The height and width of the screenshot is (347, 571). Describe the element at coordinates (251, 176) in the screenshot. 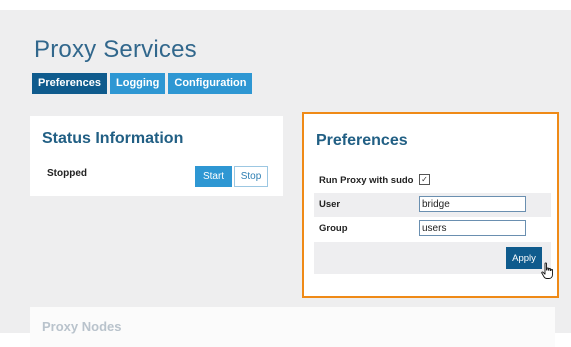

I see `stop-button: Stop` at that location.